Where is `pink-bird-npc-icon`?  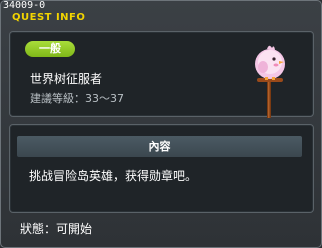
pink-bird-npc-icon is located at coordinates (270, 81).